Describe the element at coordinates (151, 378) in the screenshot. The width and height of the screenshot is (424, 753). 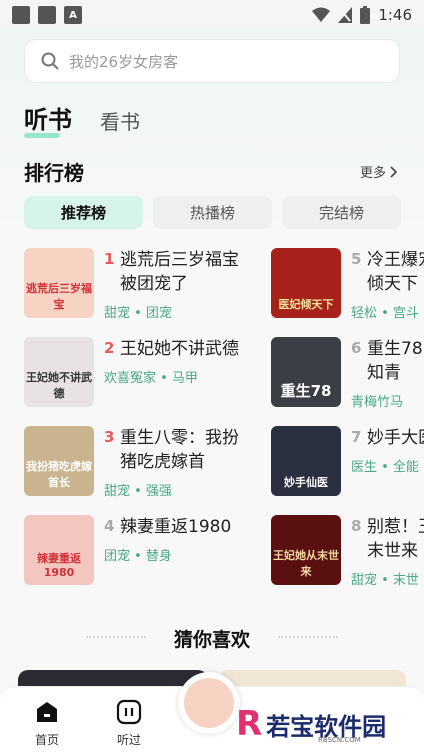
I see `book-tags: 欢喜冤家 • 马甲` at that location.